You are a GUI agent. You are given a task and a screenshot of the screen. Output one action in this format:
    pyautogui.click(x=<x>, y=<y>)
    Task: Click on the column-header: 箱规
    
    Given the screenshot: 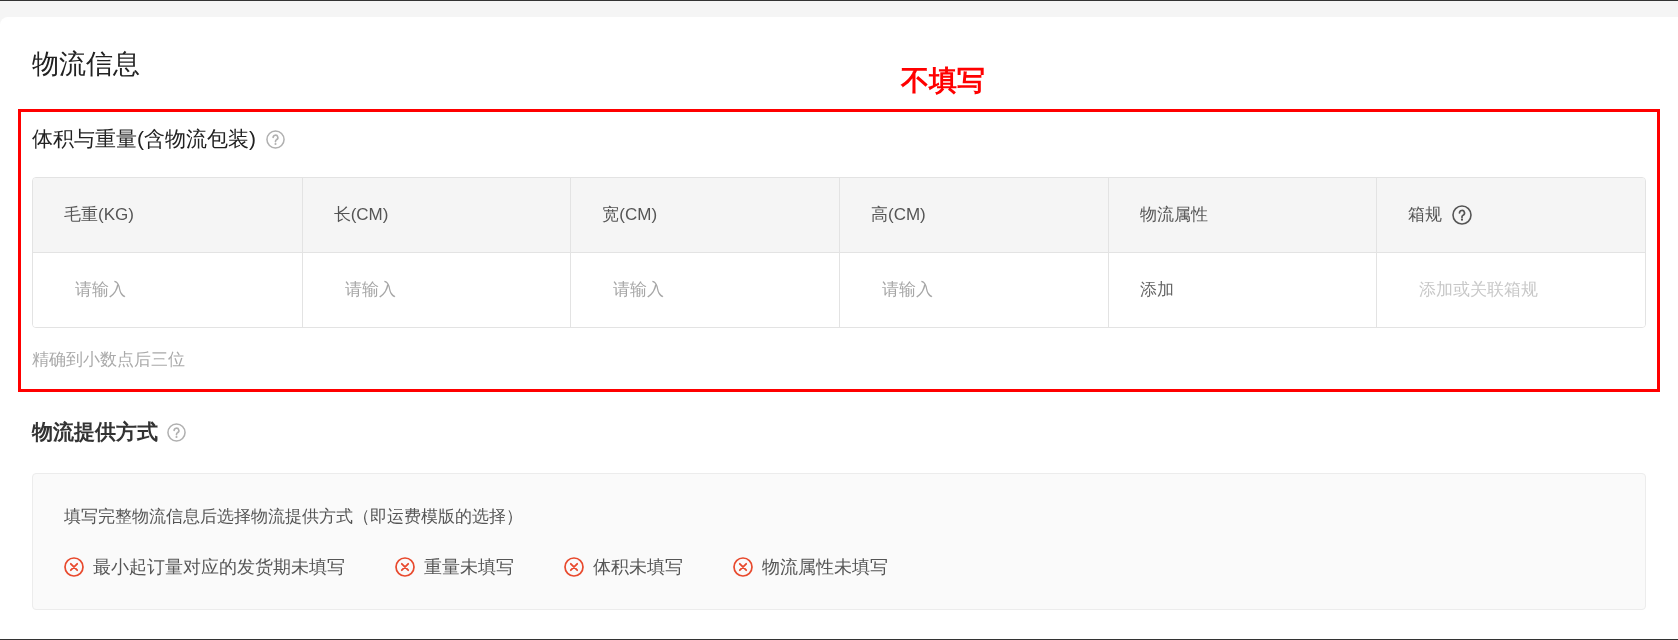 What is the action you would take?
    pyautogui.click(x=1425, y=215)
    